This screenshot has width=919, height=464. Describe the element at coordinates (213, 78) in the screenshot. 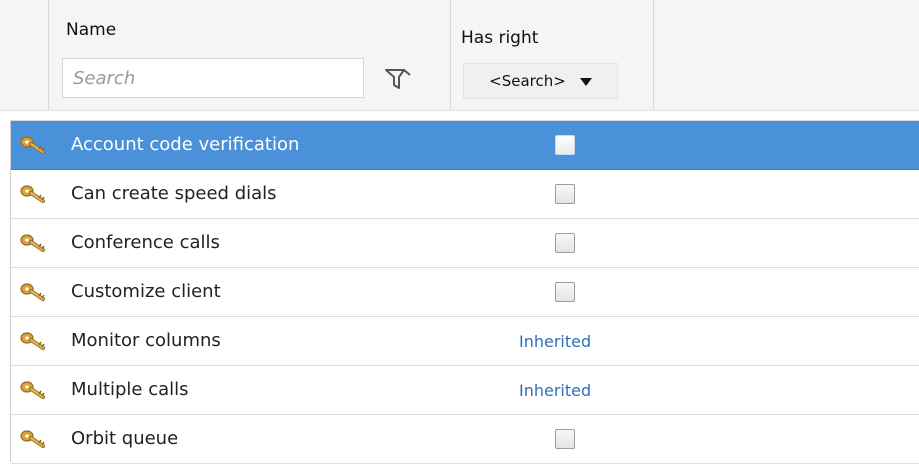

I see `name-search-input` at that location.